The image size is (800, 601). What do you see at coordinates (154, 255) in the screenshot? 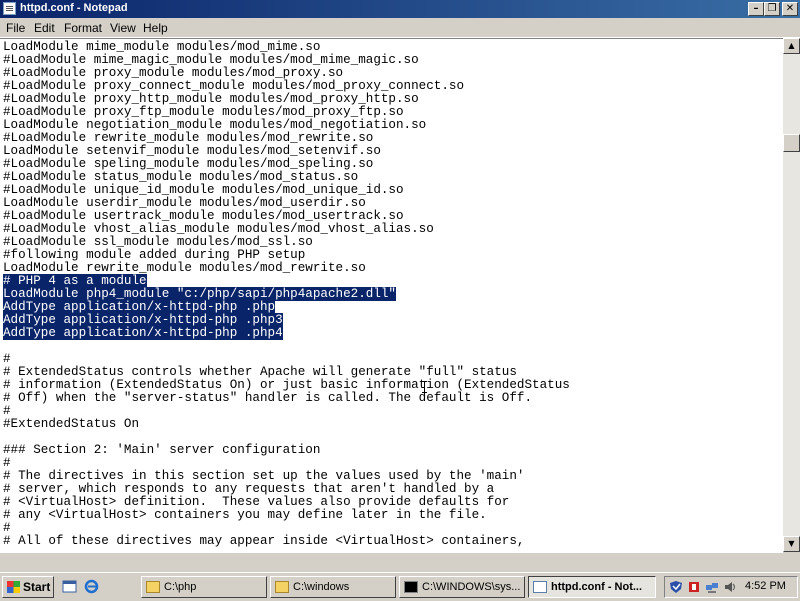
I see `text-line-content: #following module added during PHP setup` at bounding box center [154, 255].